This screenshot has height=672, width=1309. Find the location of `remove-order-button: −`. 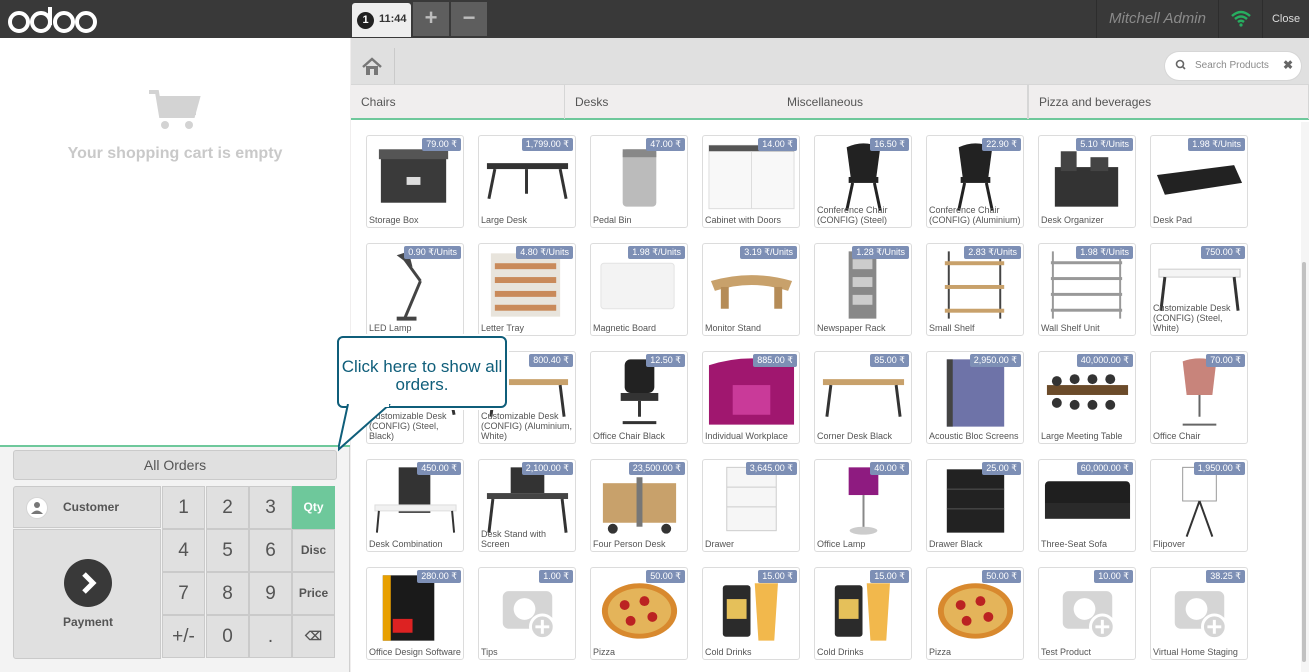

remove-order-button: − is located at coordinates (469, 19).